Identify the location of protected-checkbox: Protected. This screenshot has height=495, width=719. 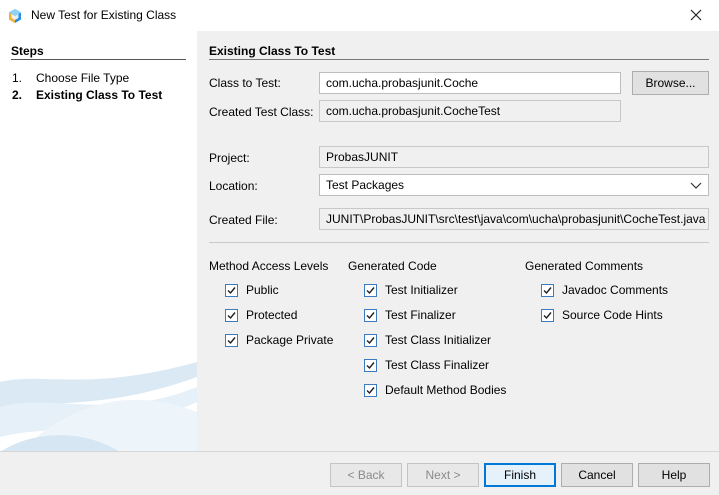
(261, 315).